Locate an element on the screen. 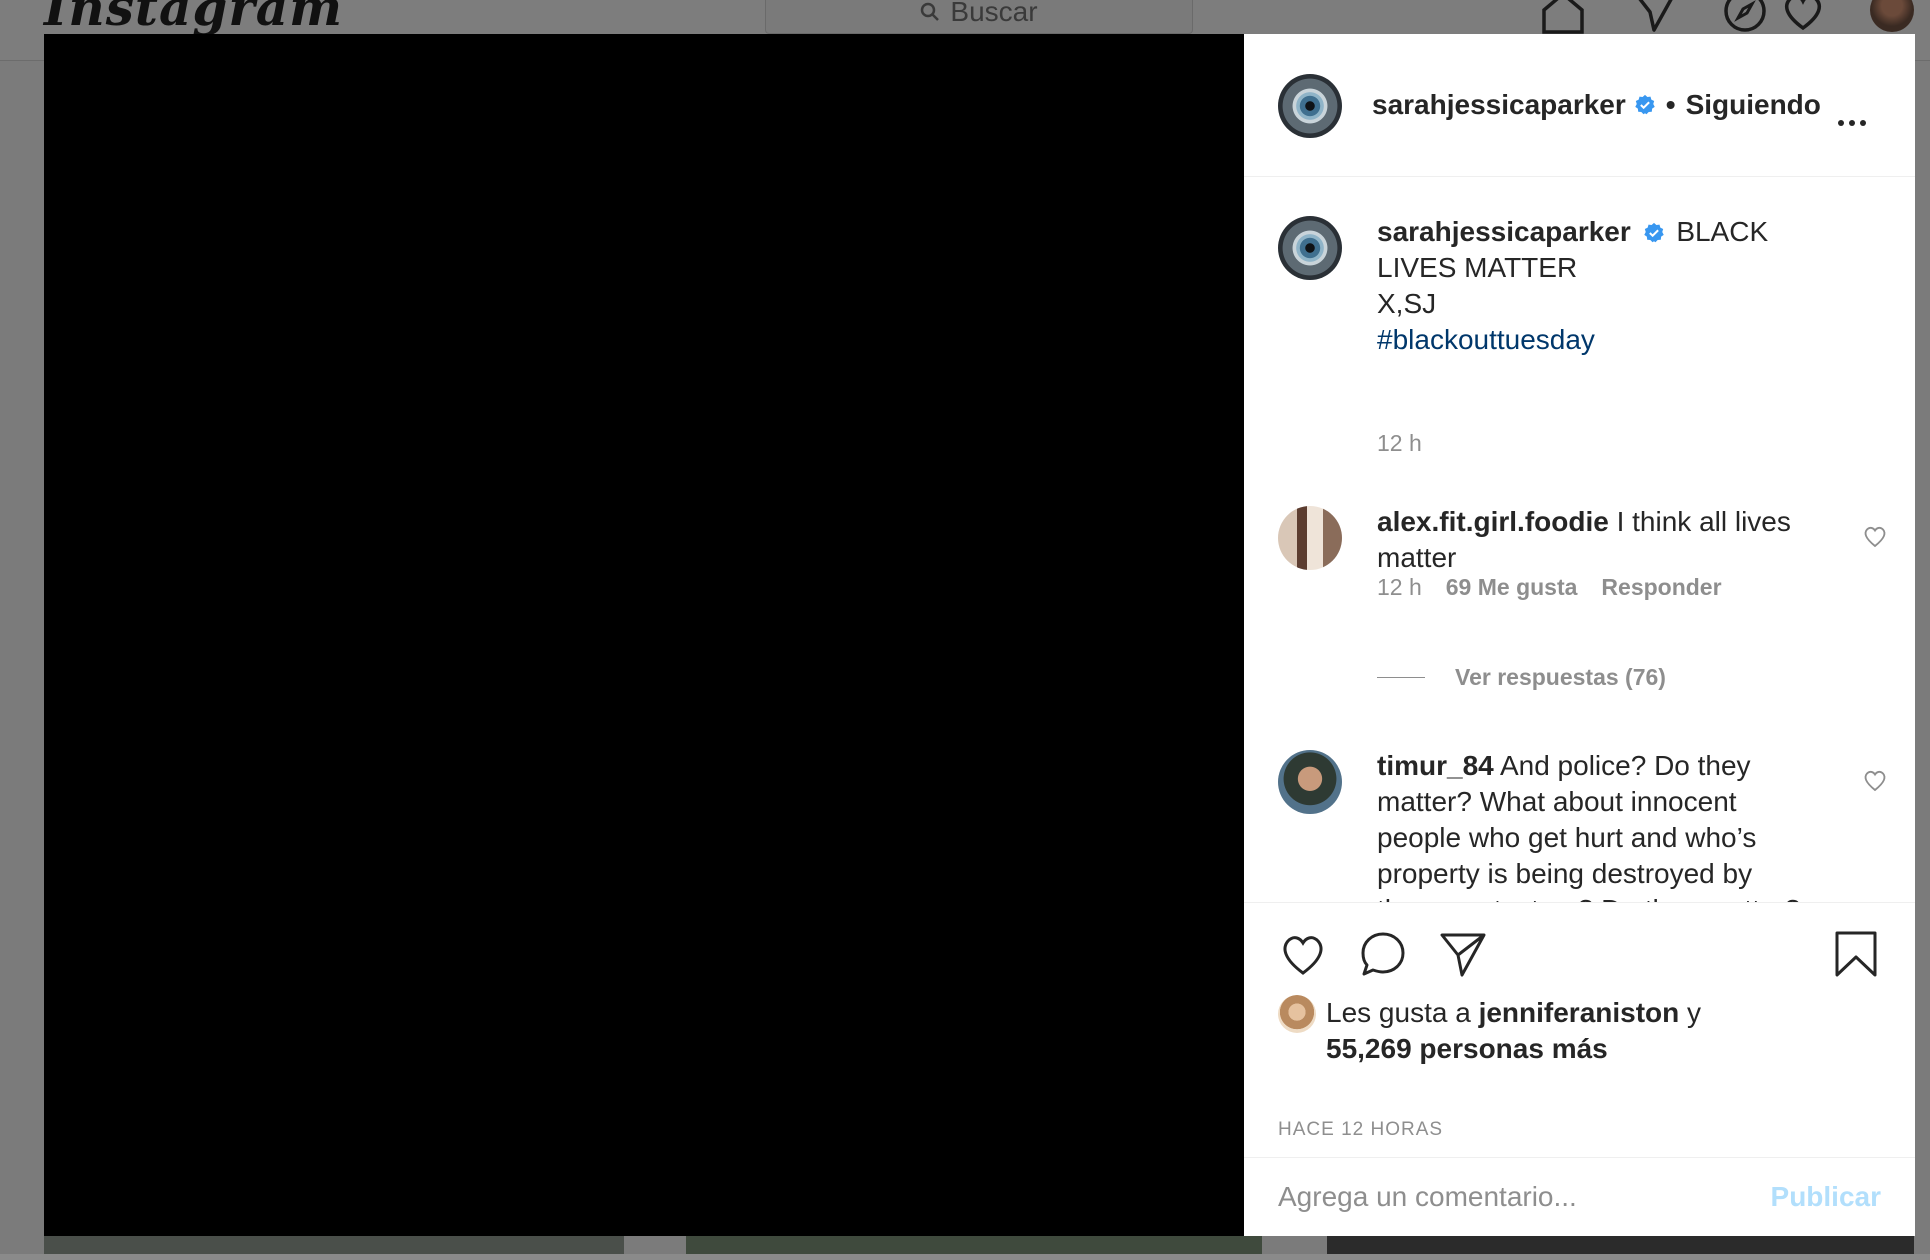 The width and height of the screenshot is (1930, 1260). view-replies: Ver respuestas (76) is located at coordinates (1521, 677).